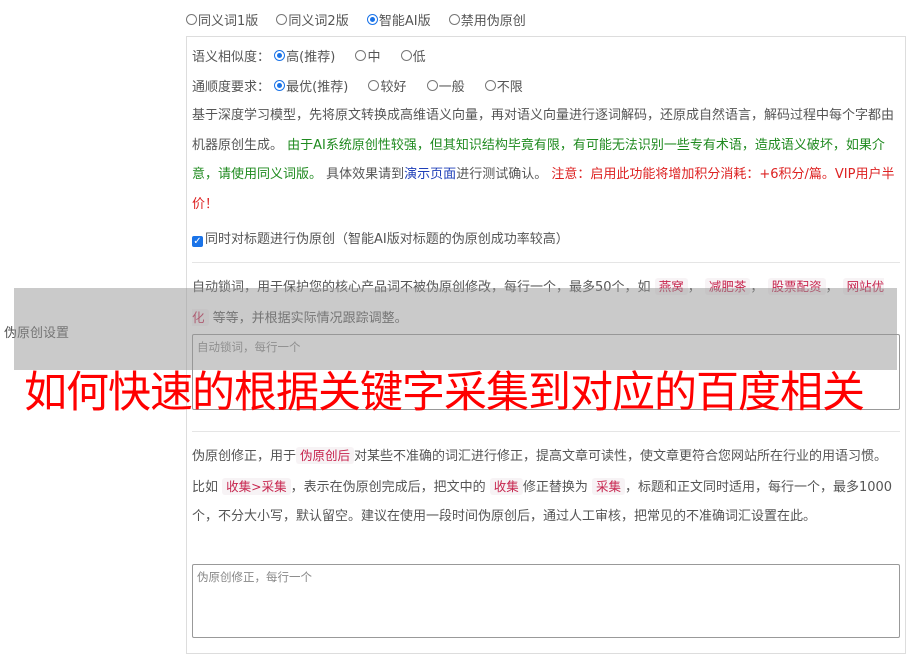 This screenshot has width=911, height=658. What do you see at coordinates (222, 19) in the screenshot?
I see `mode-option-synonym1: 同义词1版` at bounding box center [222, 19].